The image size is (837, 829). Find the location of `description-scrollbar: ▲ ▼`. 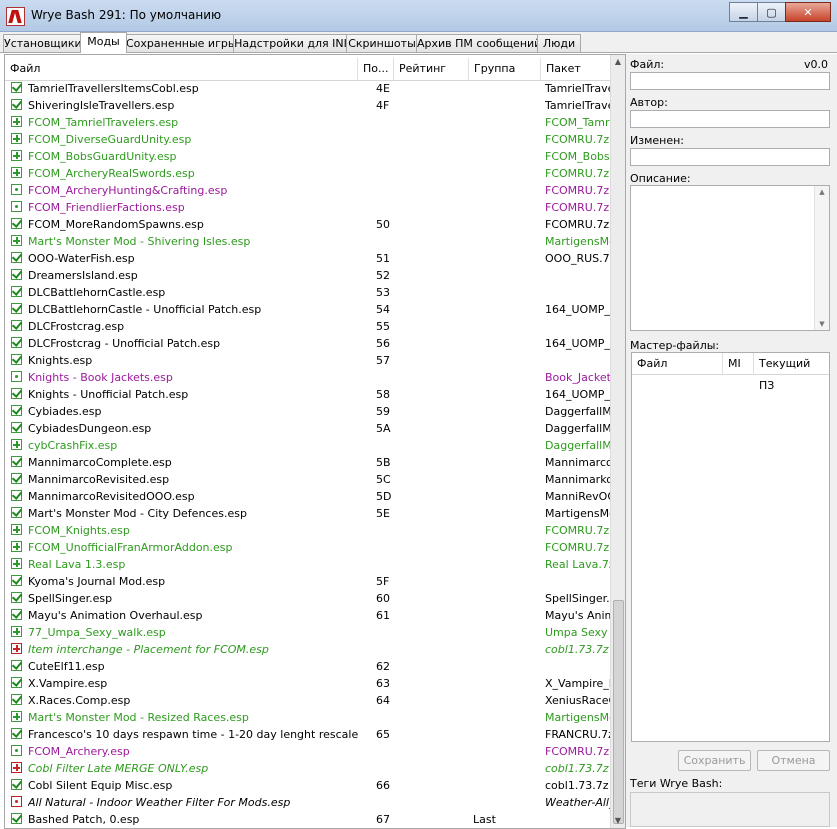

description-scrollbar: ▲ ▼ is located at coordinates (821, 258).